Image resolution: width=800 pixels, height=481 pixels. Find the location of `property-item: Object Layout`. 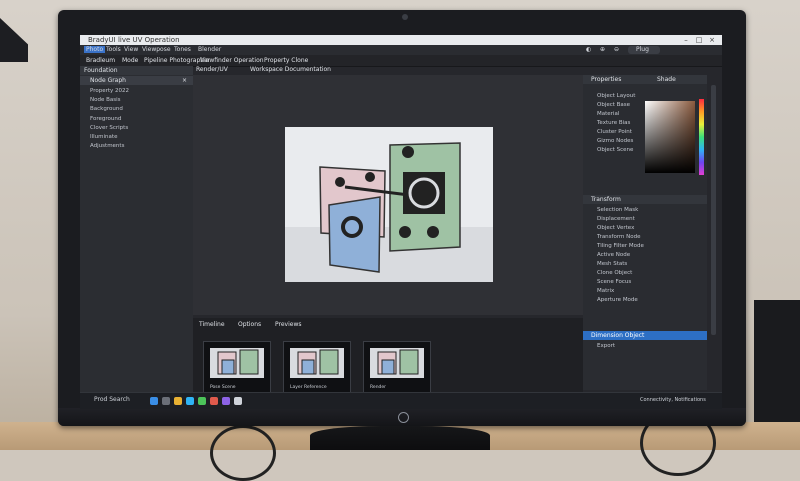

property-item: Object Layout is located at coordinates (616, 96).